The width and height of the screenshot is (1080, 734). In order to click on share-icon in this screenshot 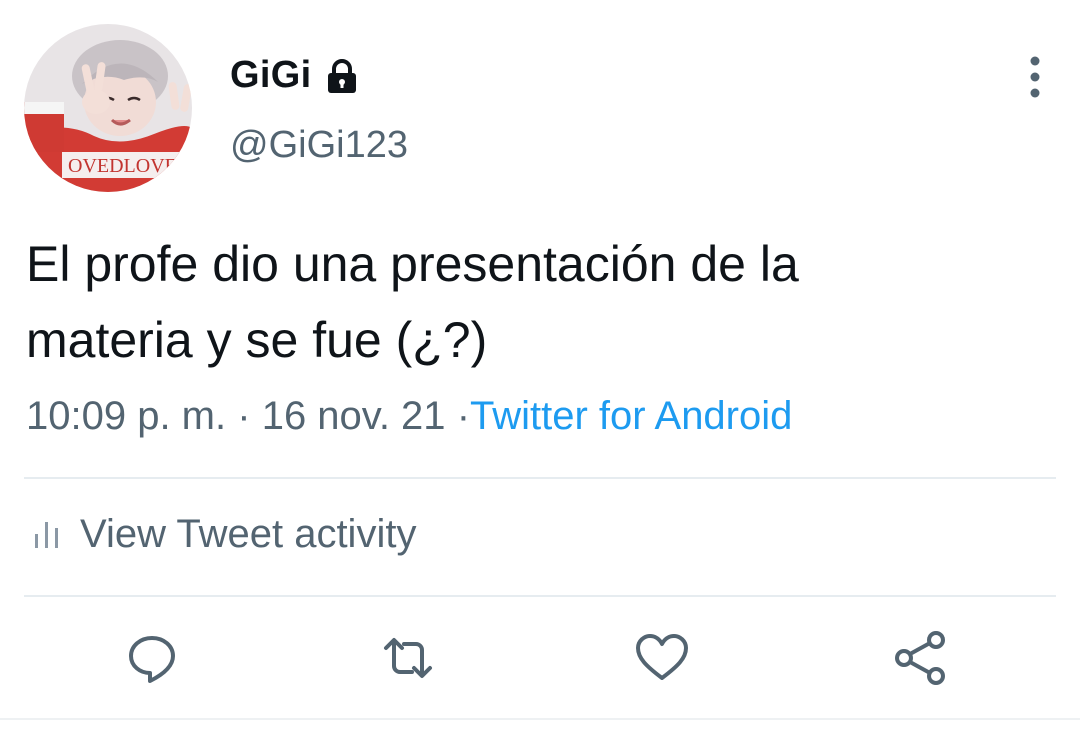, I will do `click(920, 658)`.